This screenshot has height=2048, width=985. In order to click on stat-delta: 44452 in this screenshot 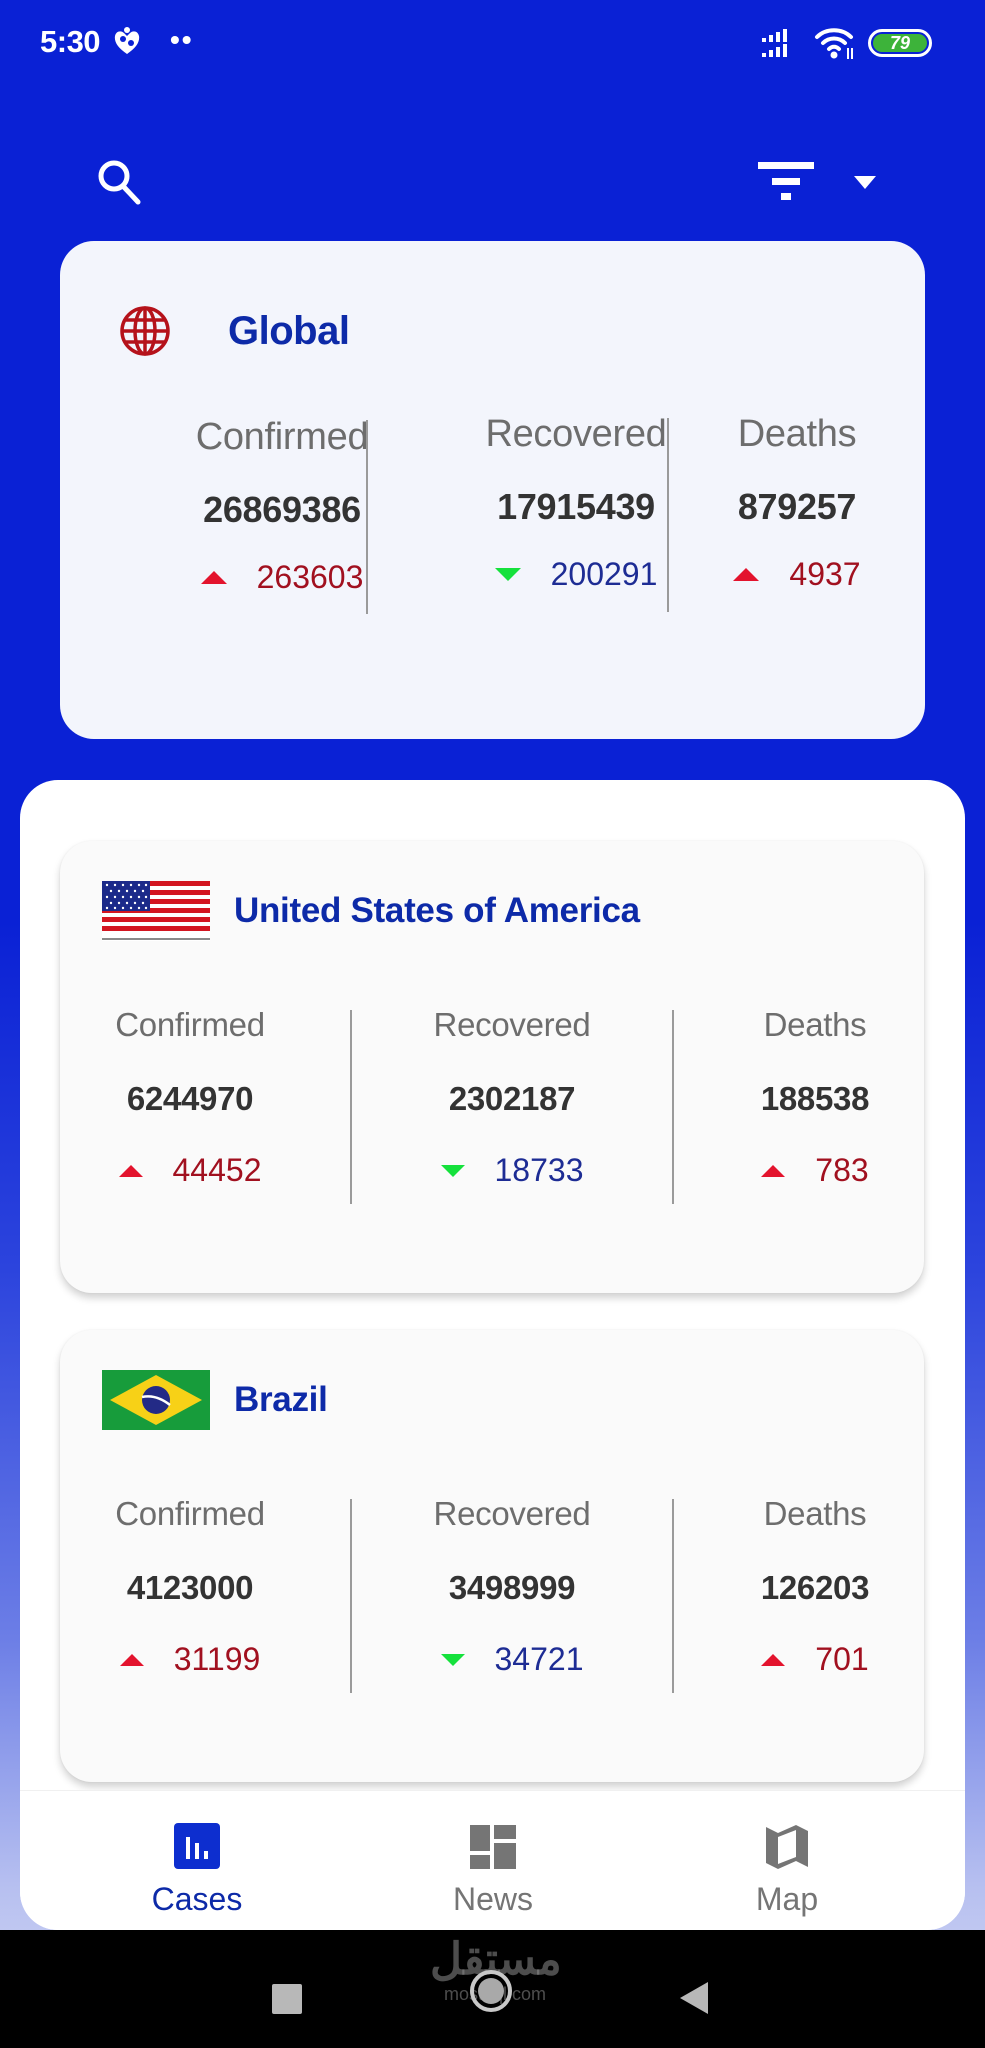, I will do `click(190, 1170)`.